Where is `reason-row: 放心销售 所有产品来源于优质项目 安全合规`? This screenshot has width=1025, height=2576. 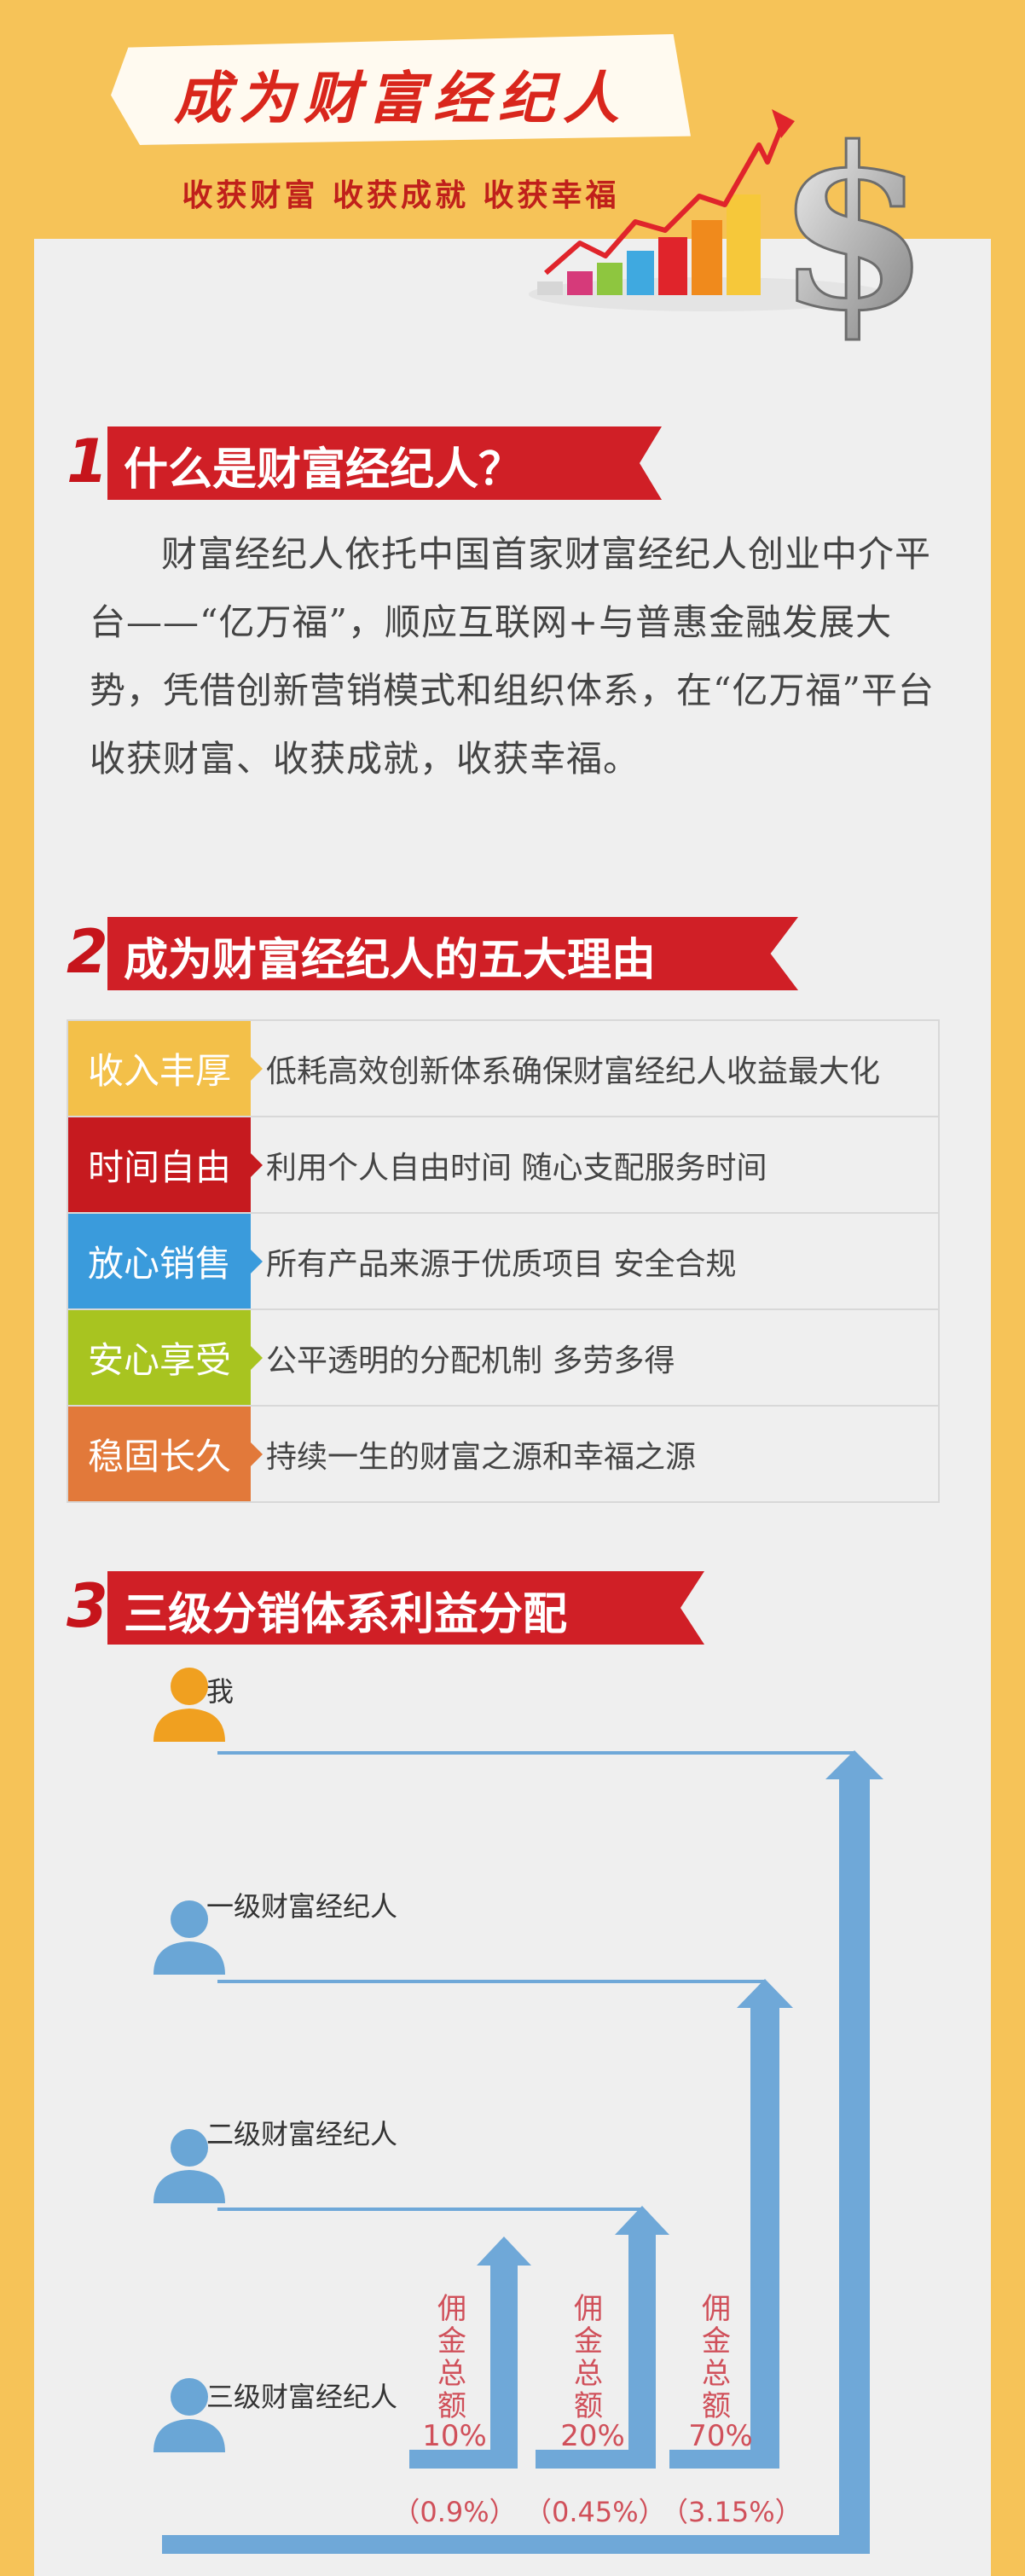 reason-row: 放心销售 所有产品来源于优质项目 安全合规 is located at coordinates (503, 1262).